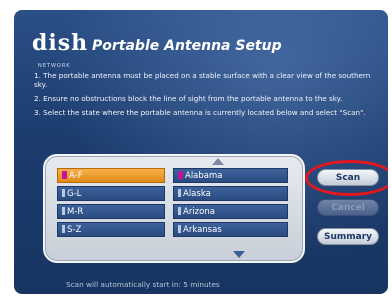 The image size is (392, 296). Describe the element at coordinates (204, 176) in the screenshot. I see `state-label: Alabama` at that location.